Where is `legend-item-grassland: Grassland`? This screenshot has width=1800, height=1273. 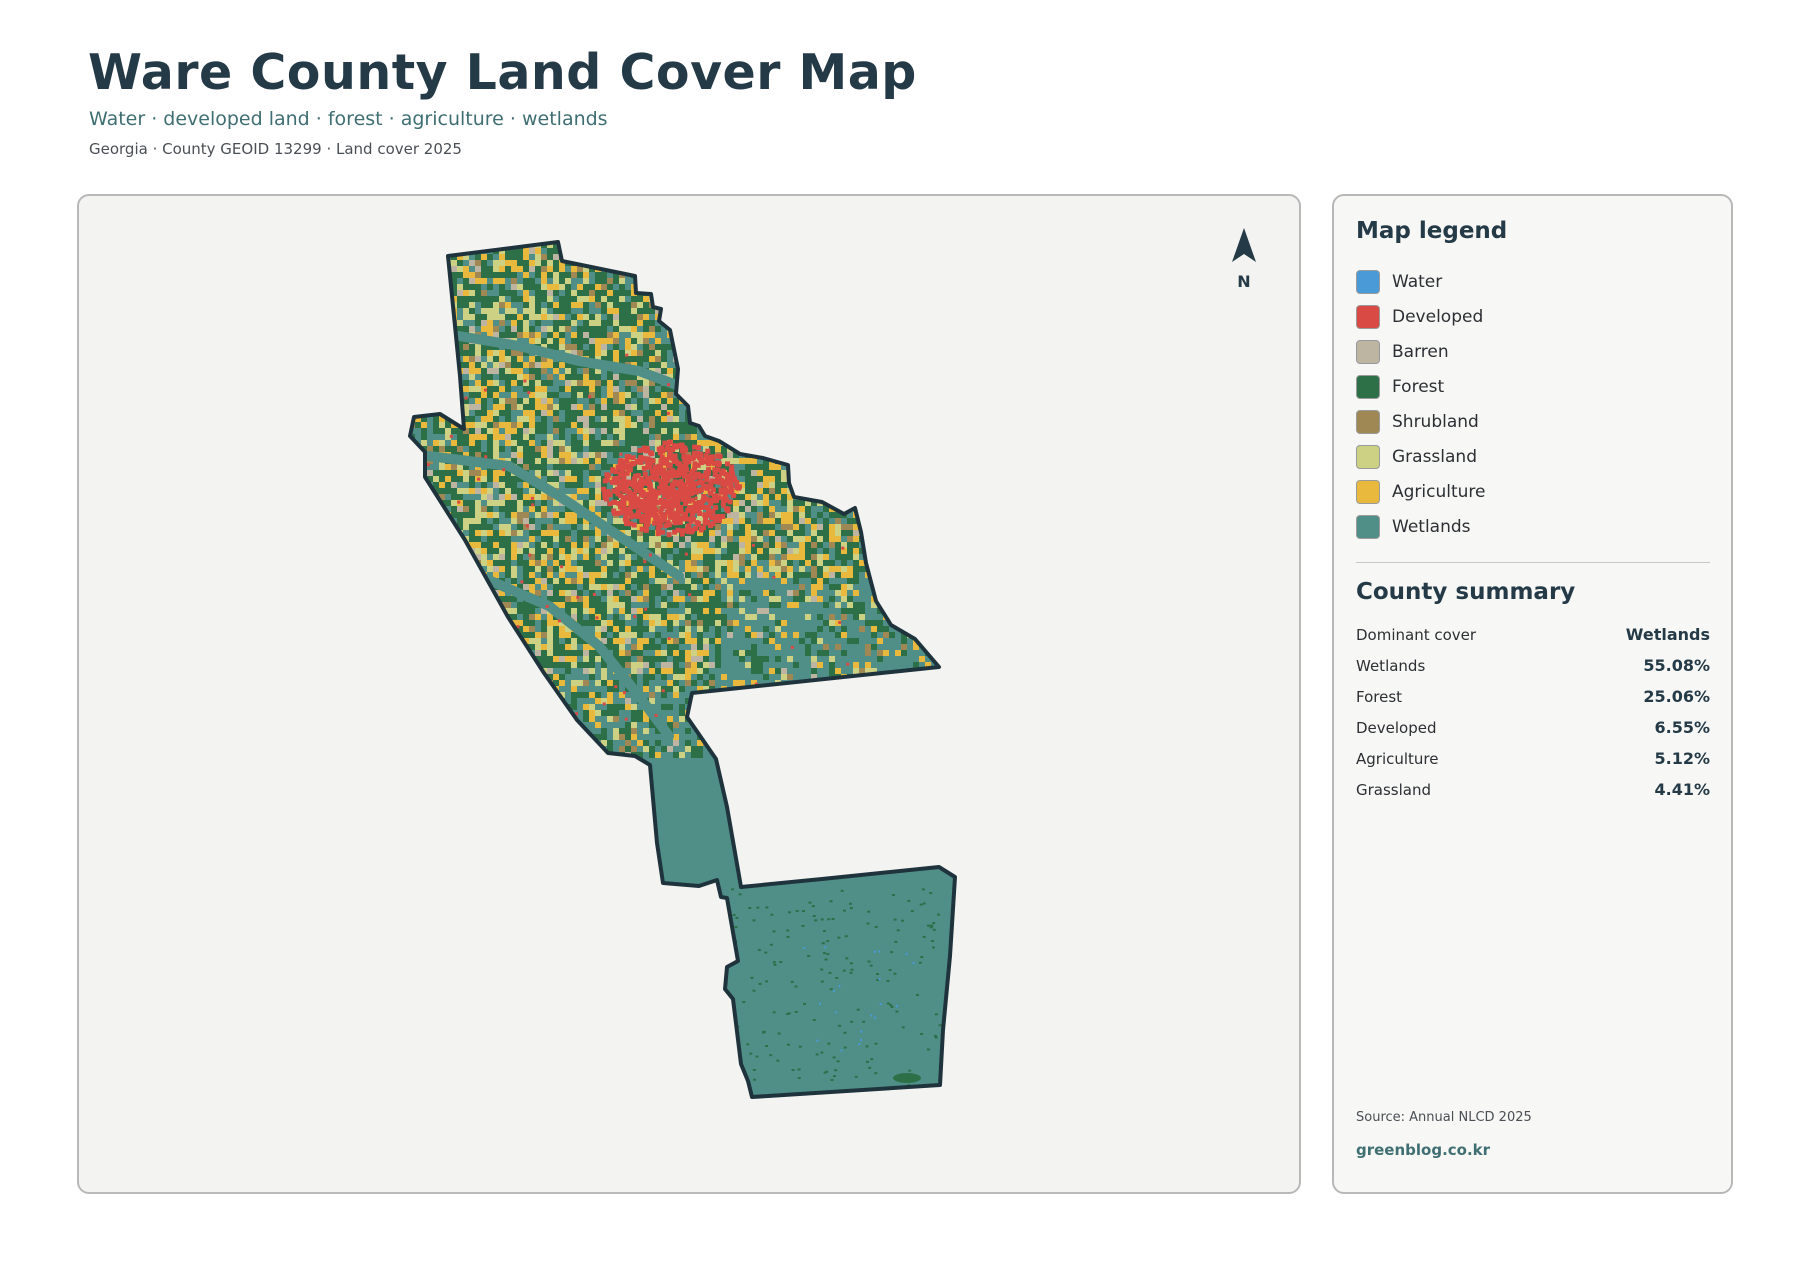 legend-item-grassland: Grassland is located at coordinates (1421, 456).